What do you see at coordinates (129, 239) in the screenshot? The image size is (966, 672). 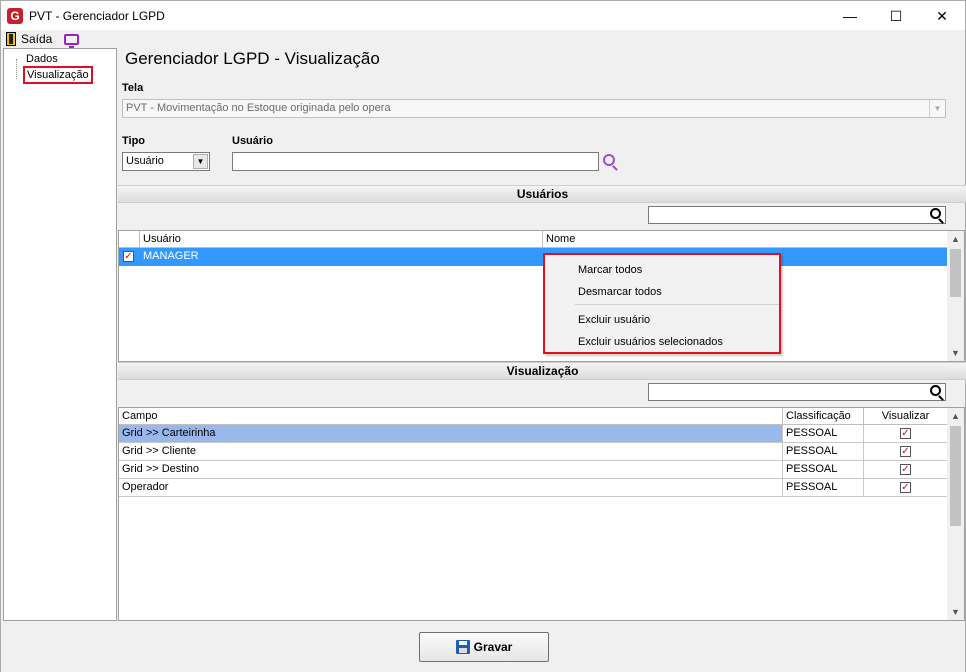 I see `select-column-header` at bounding box center [129, 239].